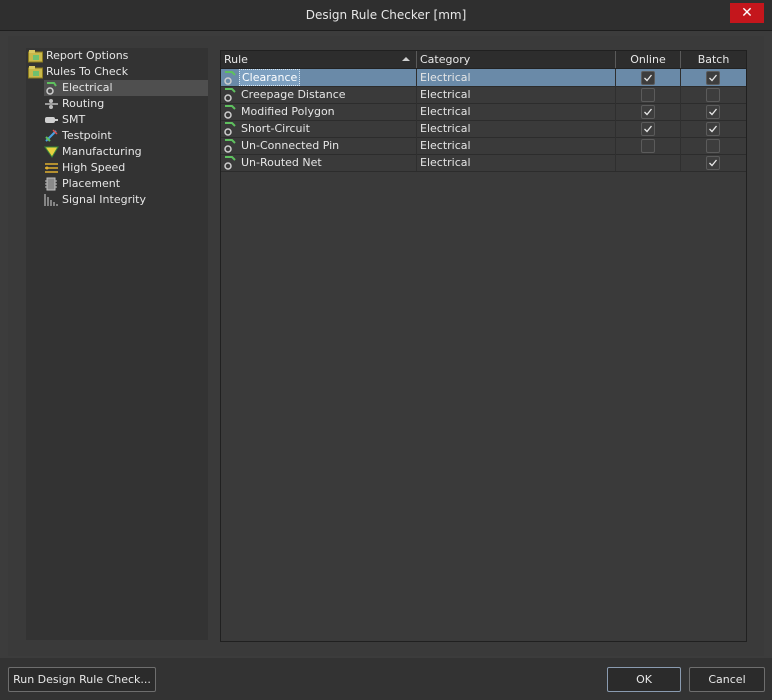 This screenshot has width=772, height=700. I want to click on rule-cell: Un-Routed Net, so click(319, 162).